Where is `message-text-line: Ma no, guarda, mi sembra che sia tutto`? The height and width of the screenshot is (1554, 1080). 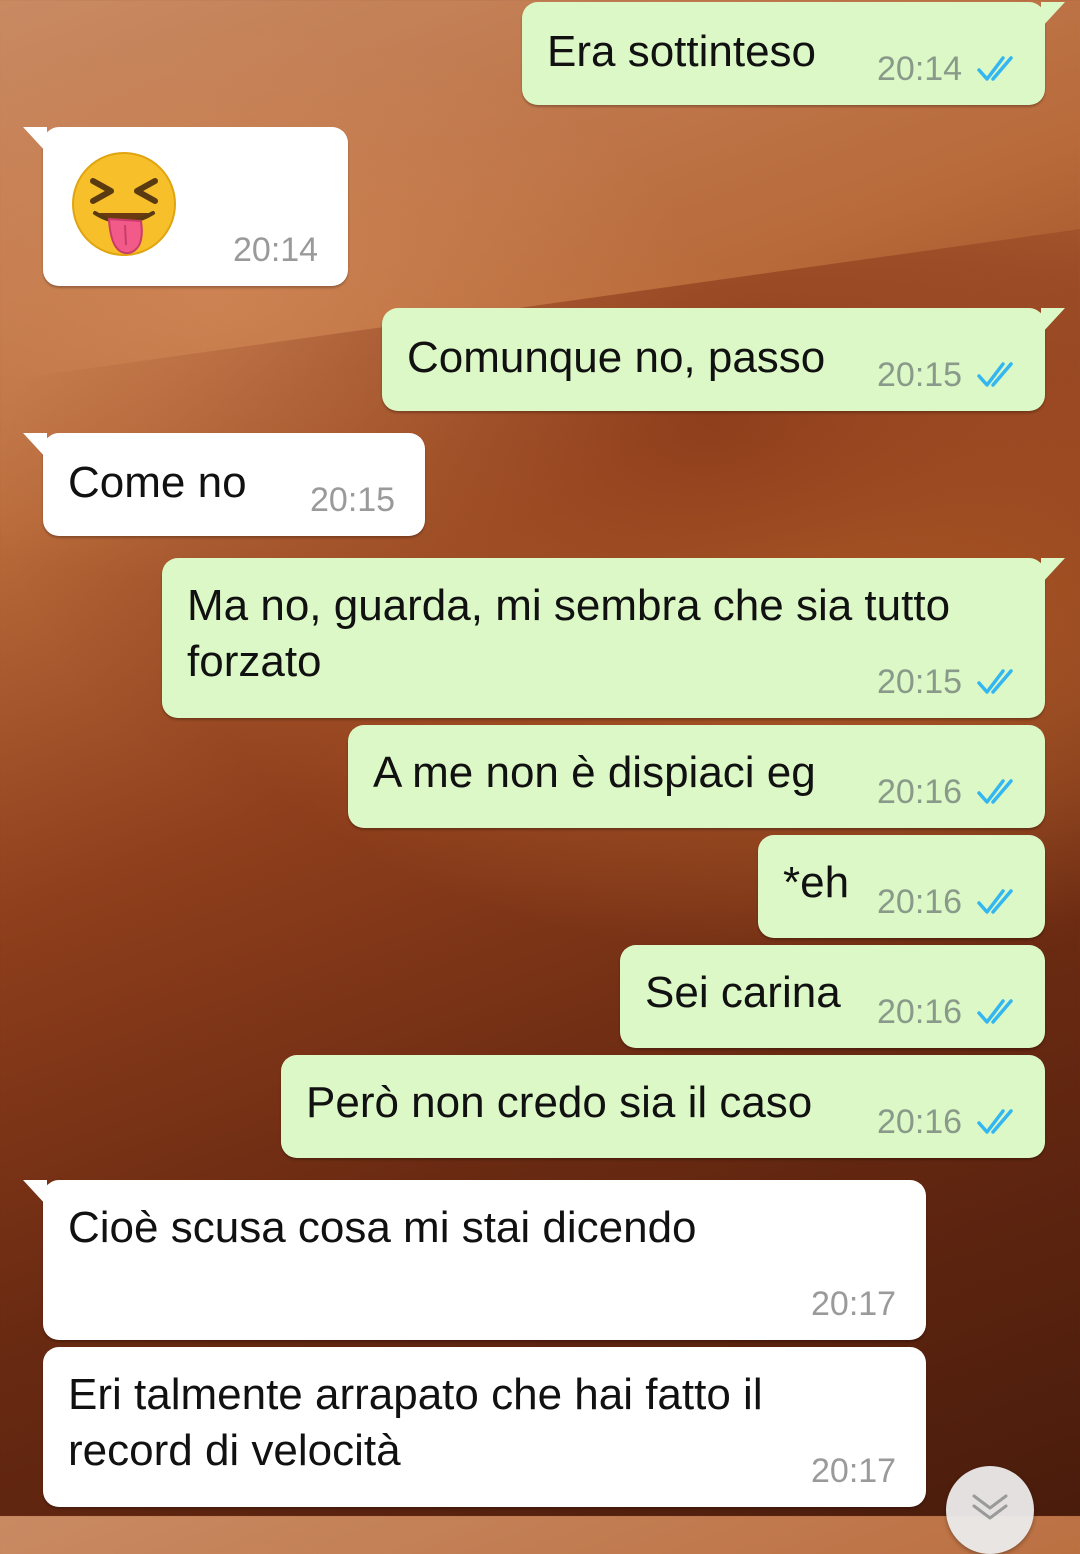 message-text-line: Ma no, guarda, mi sembra che sia tutto is located at coordinates (569, 605).